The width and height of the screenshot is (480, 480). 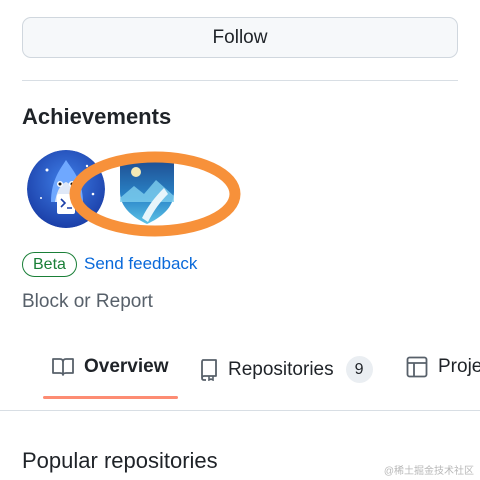 I want to click on popular-repositories-heading: Popular repositories, so click(x=120, y=460).